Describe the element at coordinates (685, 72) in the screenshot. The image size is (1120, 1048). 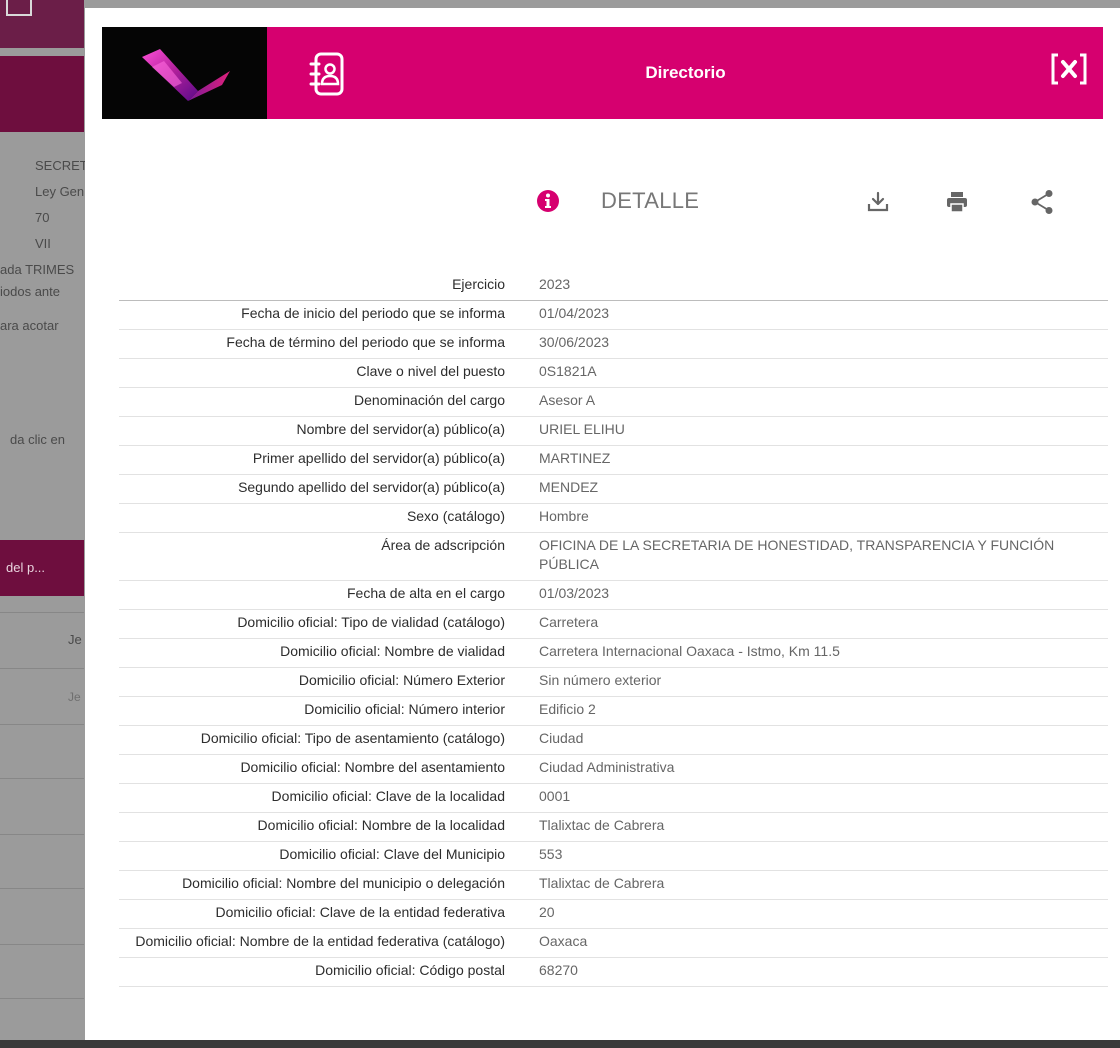
I see `modal-title: Directorio` at that location.